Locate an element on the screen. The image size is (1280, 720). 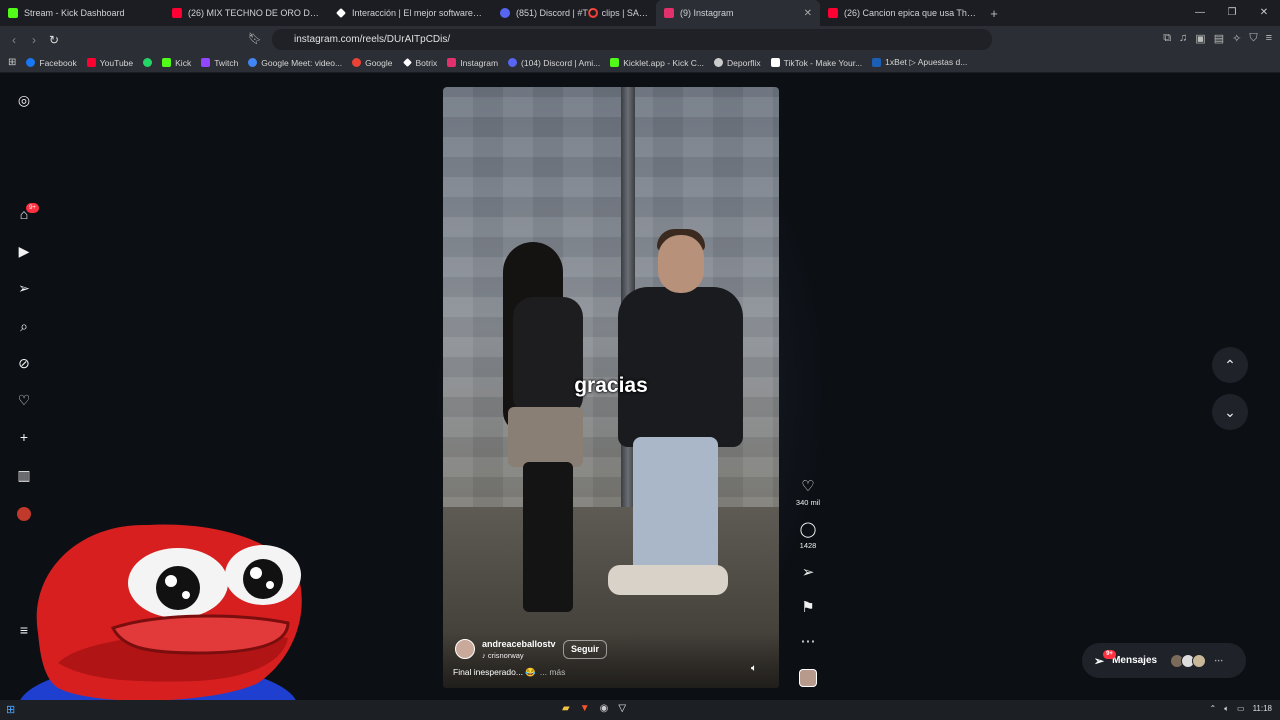
bookmark-deporflix: Deporflix is located at coordinates (737, 63).